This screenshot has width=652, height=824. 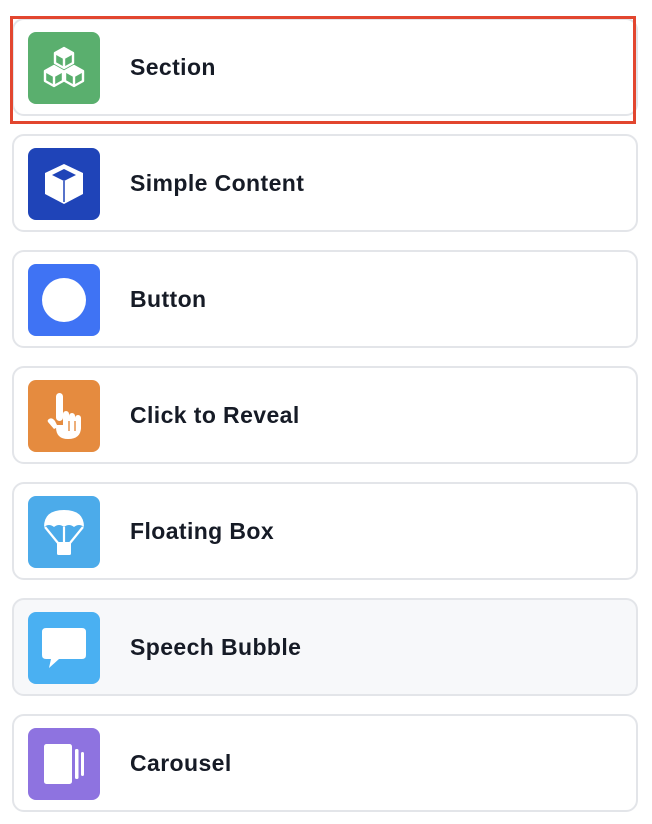 I want to click on simple-content-tile, so click(x=64, y=184).